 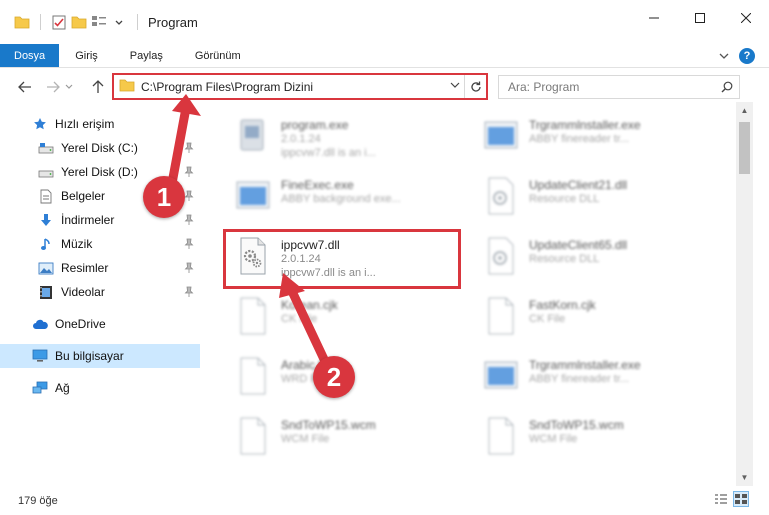 I want to click on maximize-button, so click(x=700, y=18).